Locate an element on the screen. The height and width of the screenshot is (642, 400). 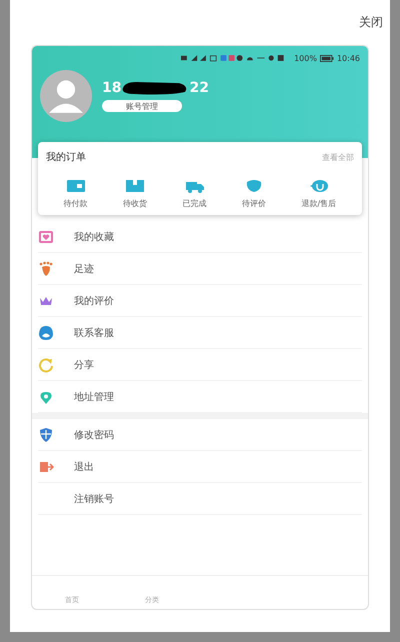
status-time: 10:46 is located at coordinates (348, 58).